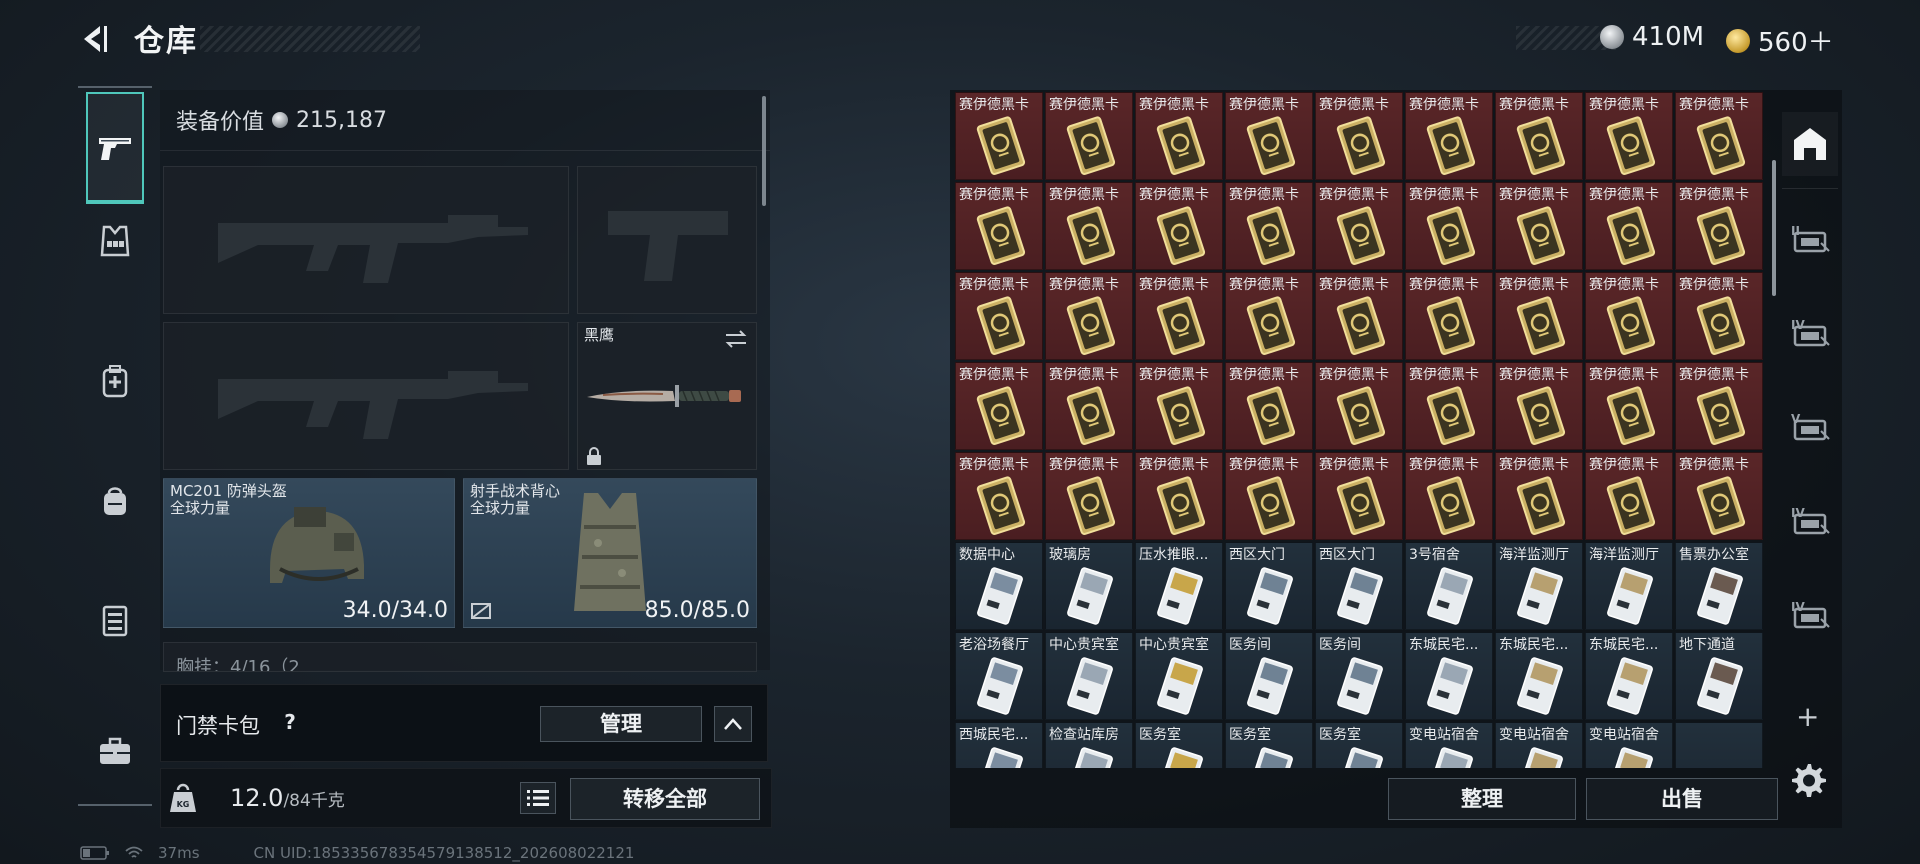 This screenshot has height=864, width=1920. Describe the element at coordinates (1810, 332) in the screenshot. I see `tab-storage-3: IV` at that location.